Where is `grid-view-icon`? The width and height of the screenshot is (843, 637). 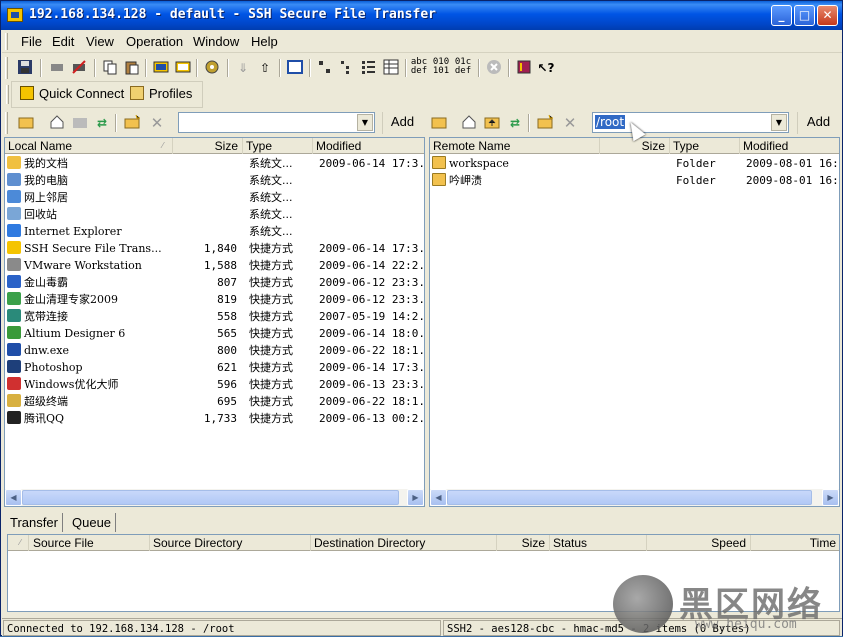
grid-view-icon is located at coordinates (391, 68).